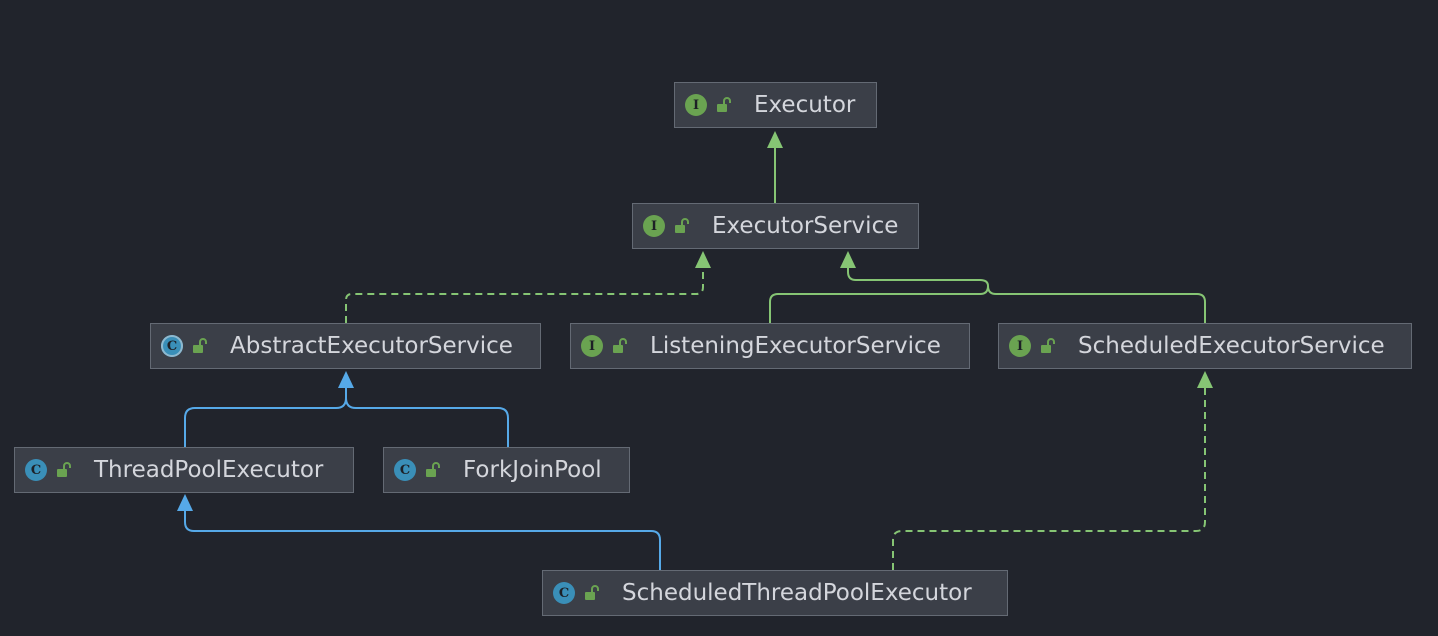 This screenshot has width=1438, height=636. Describe the element at coordinates (346, 379) in the screenshot. I see `arrowhead-abstractexecutorservice` at that location.